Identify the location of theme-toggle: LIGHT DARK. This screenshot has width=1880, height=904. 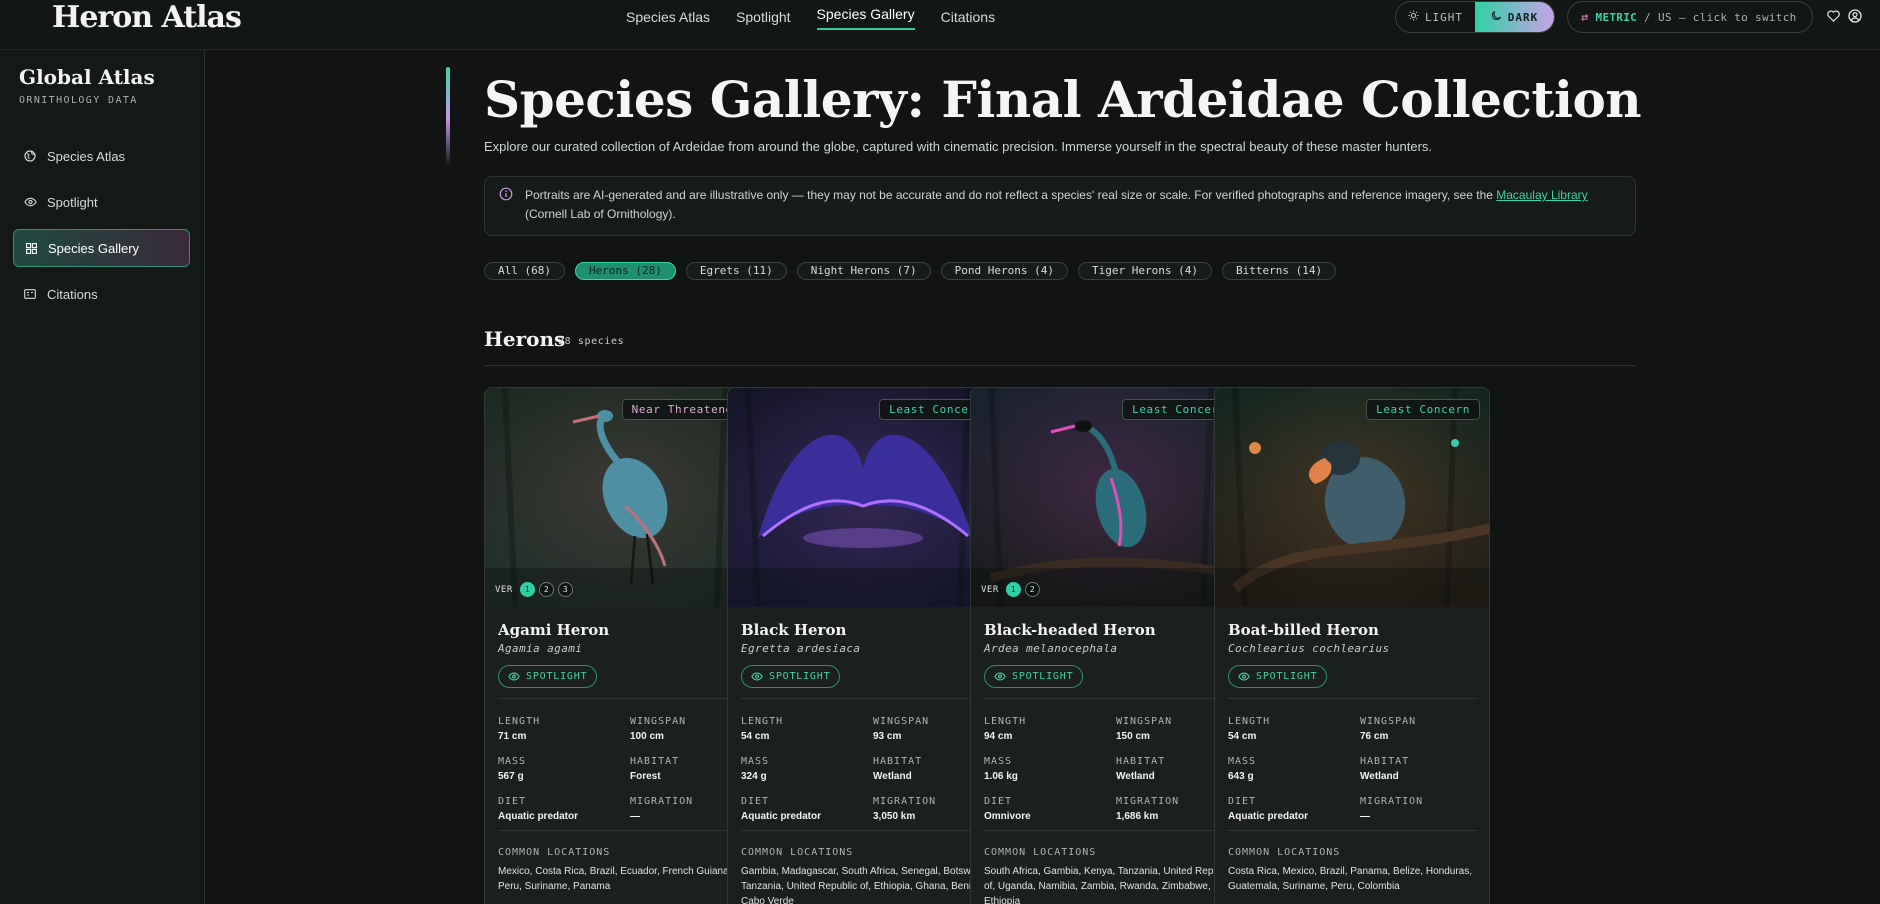
(1475, 17).